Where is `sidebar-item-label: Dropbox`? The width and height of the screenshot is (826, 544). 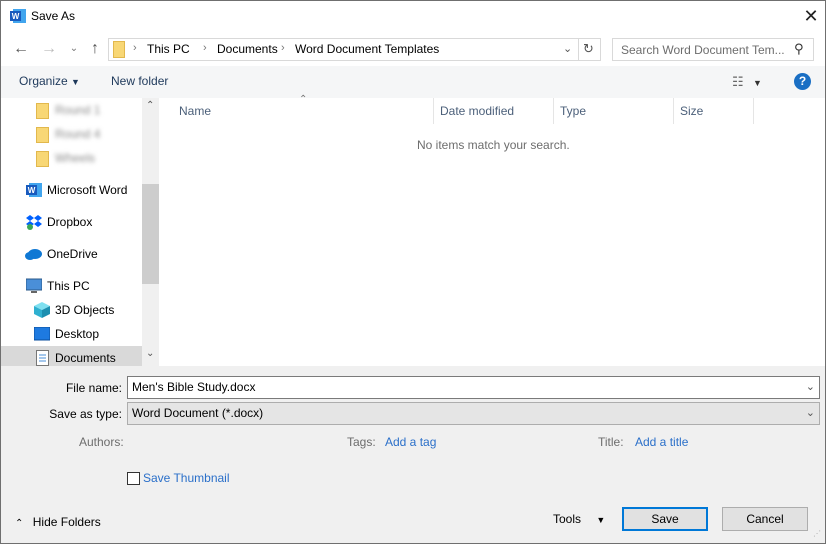
sidebar-item-label: Dropbox is located at coordinates (70, 222).